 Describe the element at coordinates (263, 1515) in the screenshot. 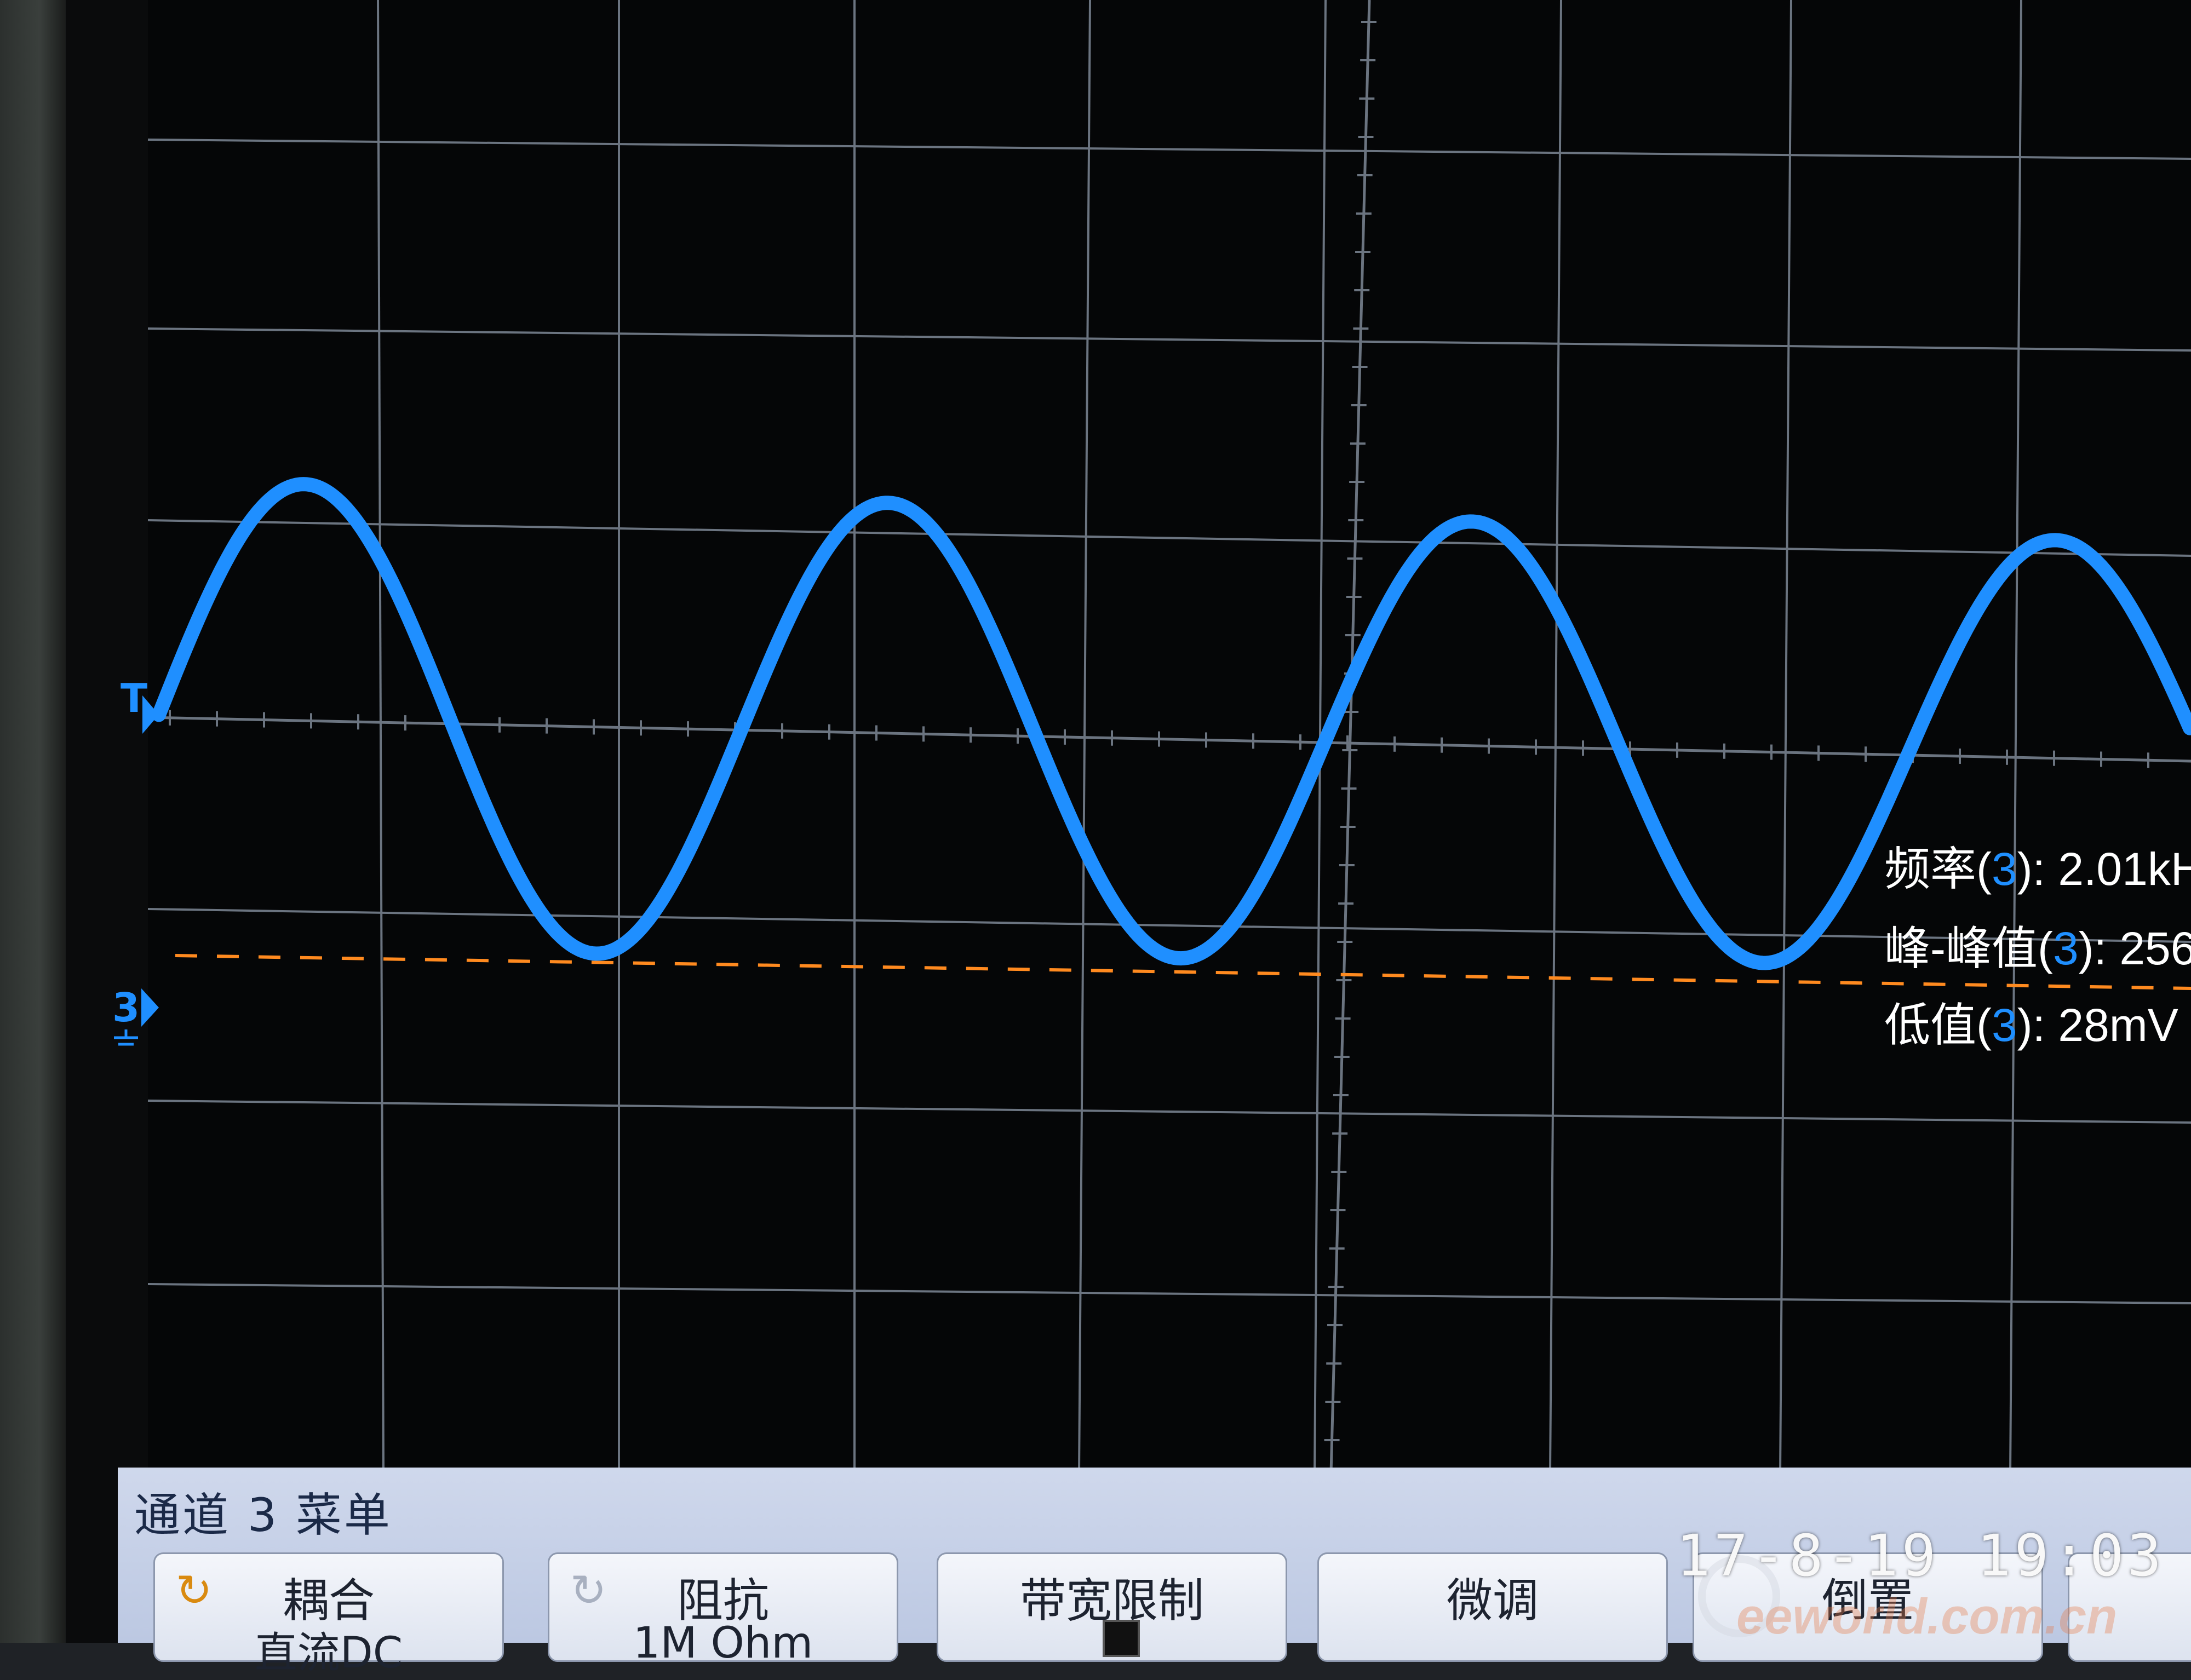

I see `menu-title: 通道 3 菜单` at that location.